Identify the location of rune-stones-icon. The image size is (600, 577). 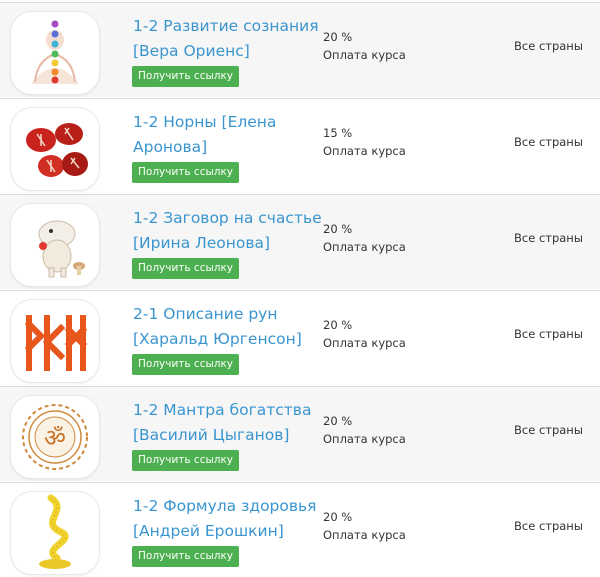
(55, 149).